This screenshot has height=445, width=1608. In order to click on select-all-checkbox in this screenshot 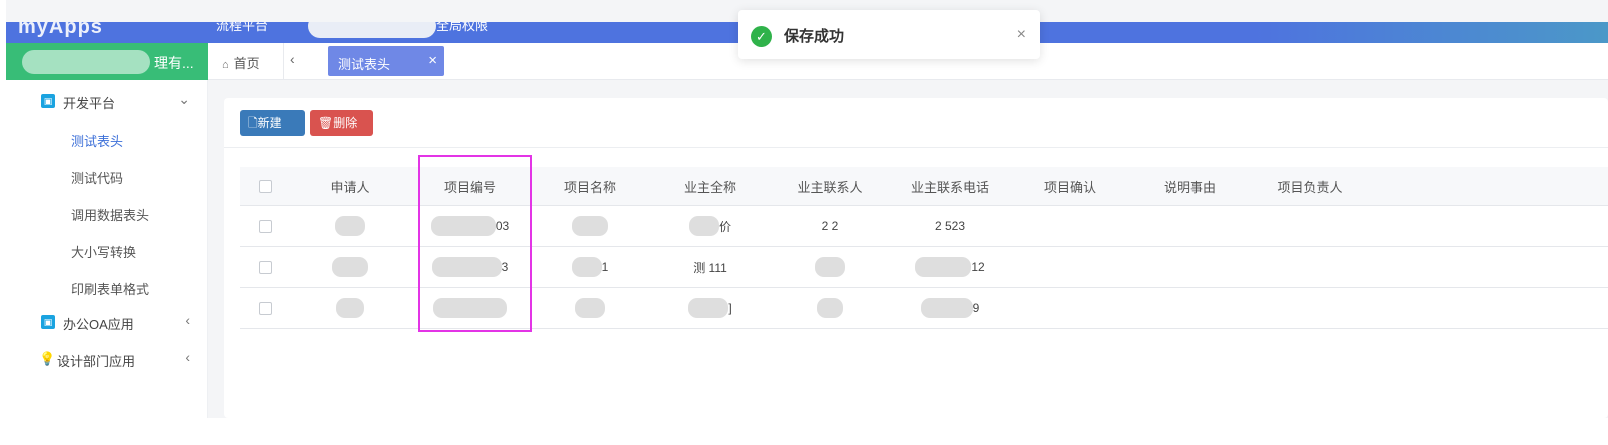, I will do `click(265, 186)`.